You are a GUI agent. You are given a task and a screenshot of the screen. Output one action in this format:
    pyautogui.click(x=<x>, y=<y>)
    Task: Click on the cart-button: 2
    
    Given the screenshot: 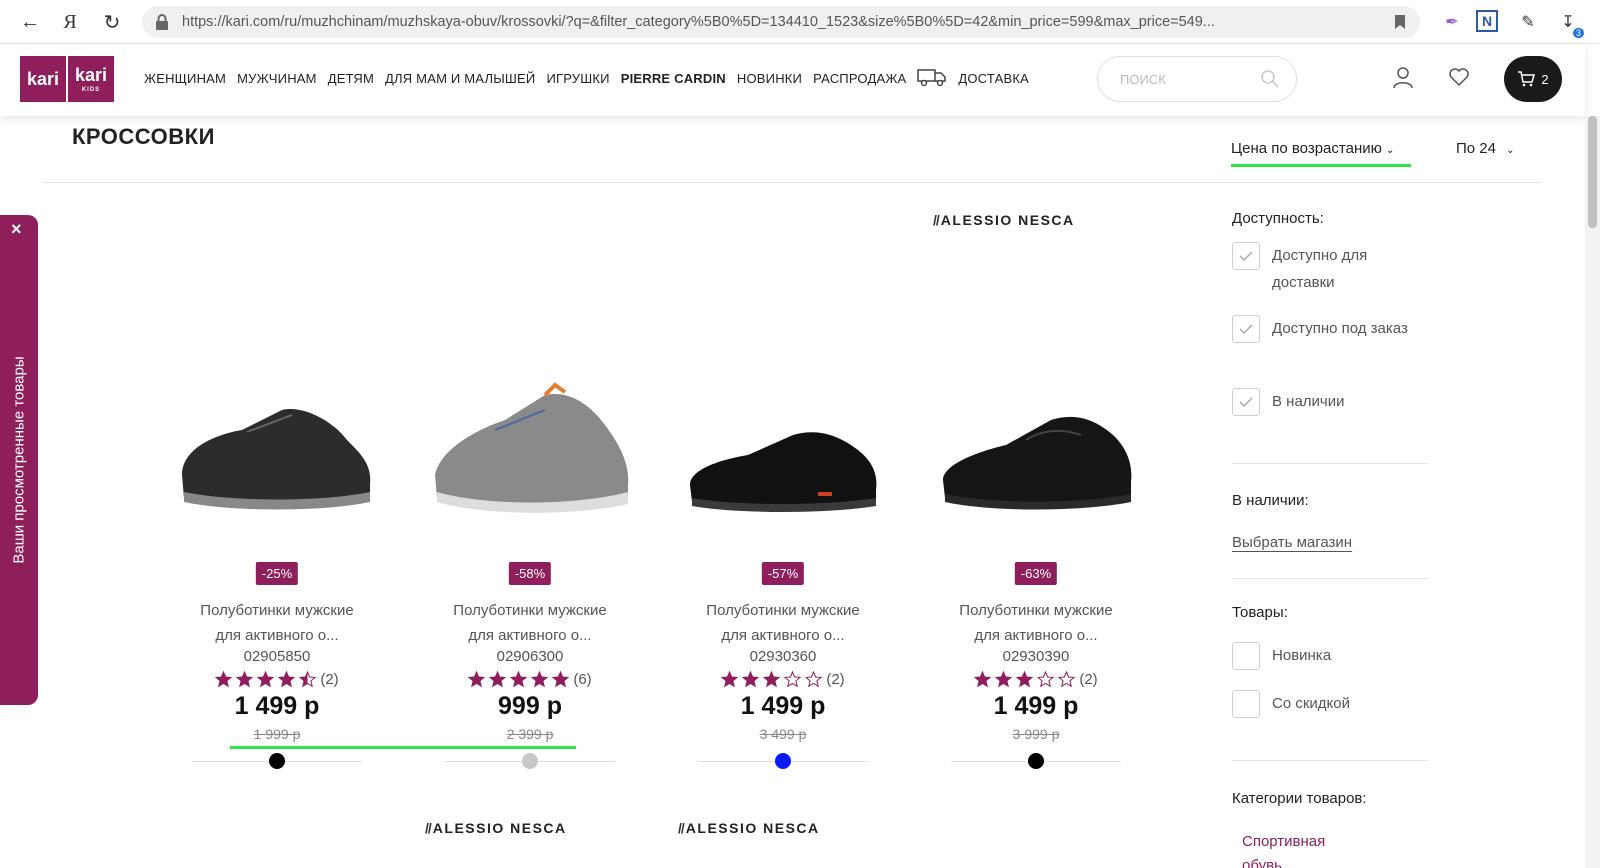 What is the action you would take?
    pyautogui.click(x=1533, y=79)
    